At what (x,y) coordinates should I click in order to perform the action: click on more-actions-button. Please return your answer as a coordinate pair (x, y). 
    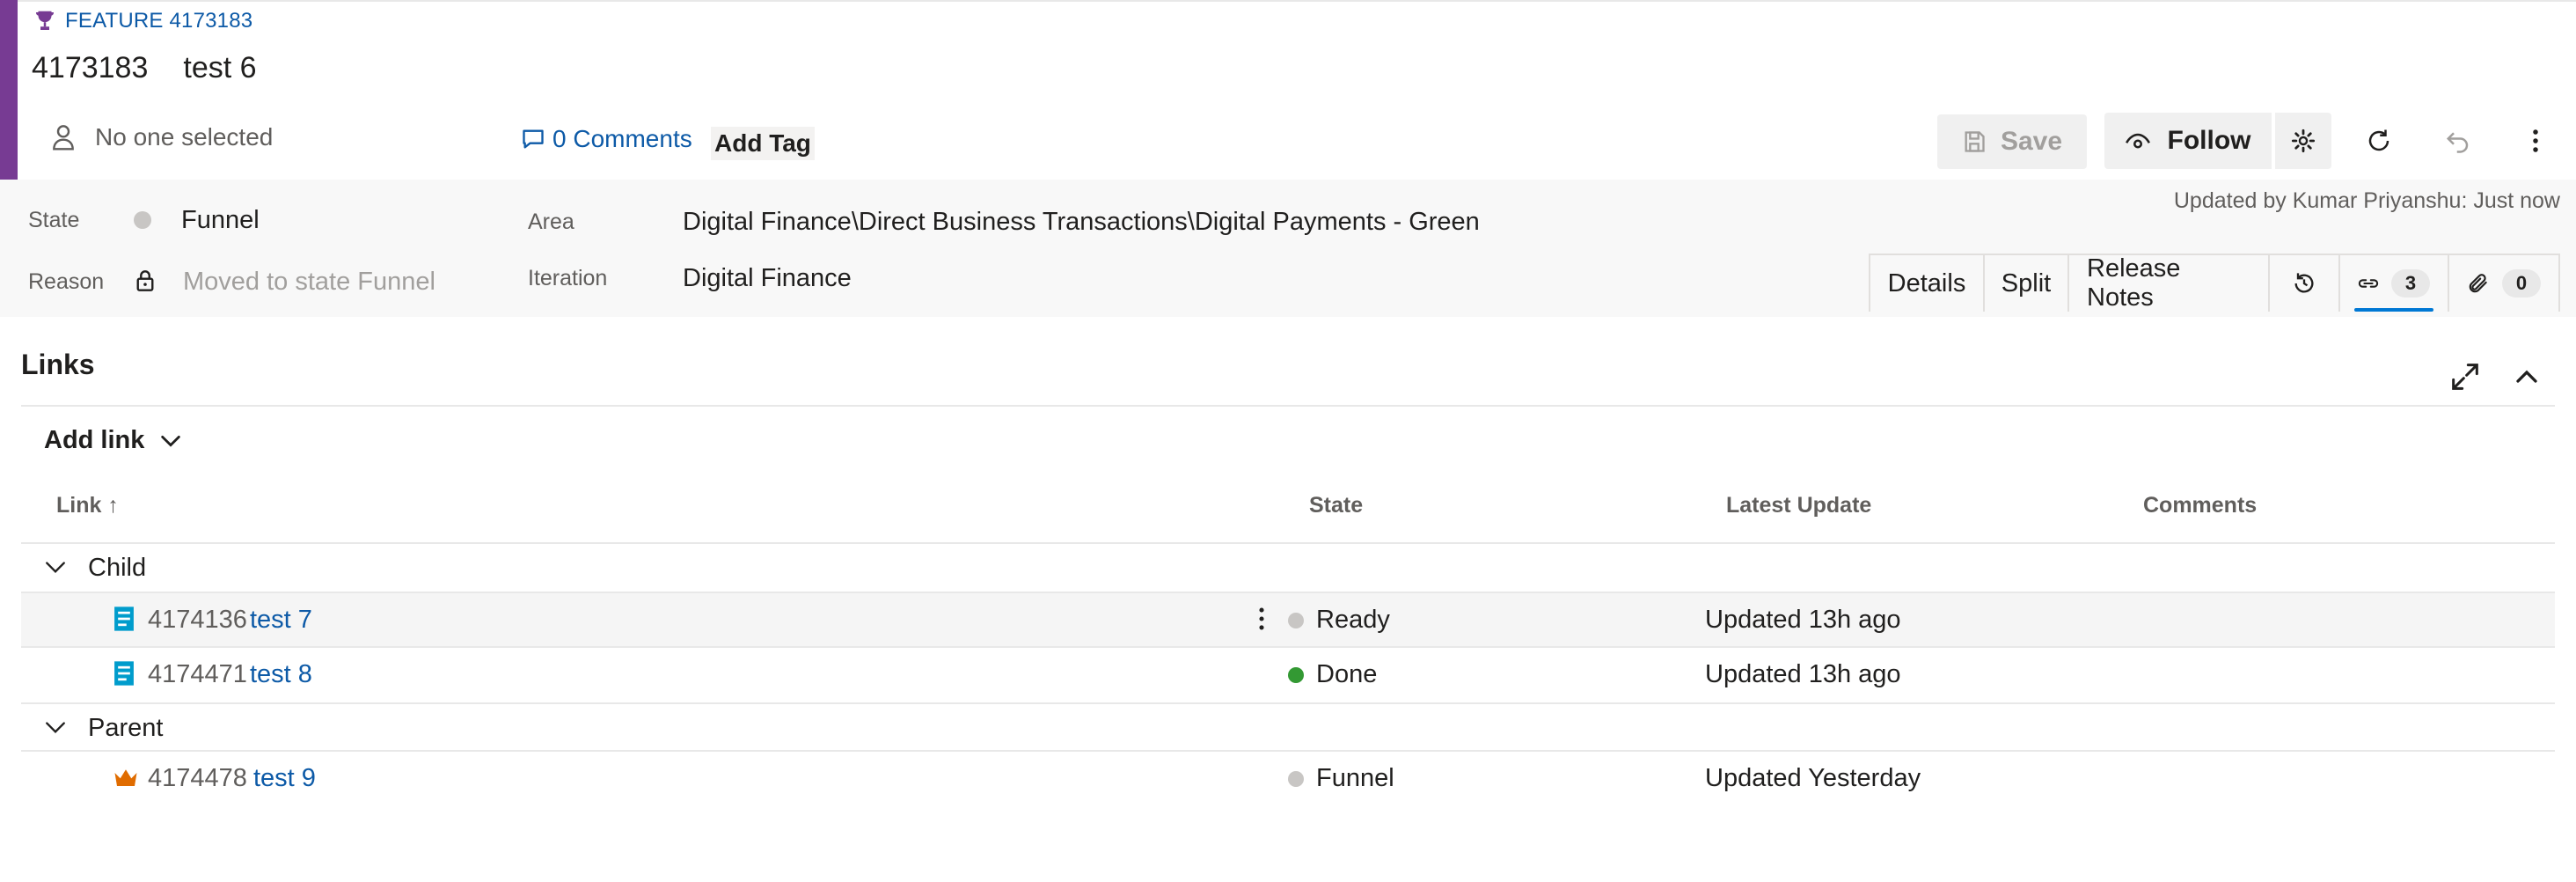
    Looking at the image, I should click on (2535, 140).